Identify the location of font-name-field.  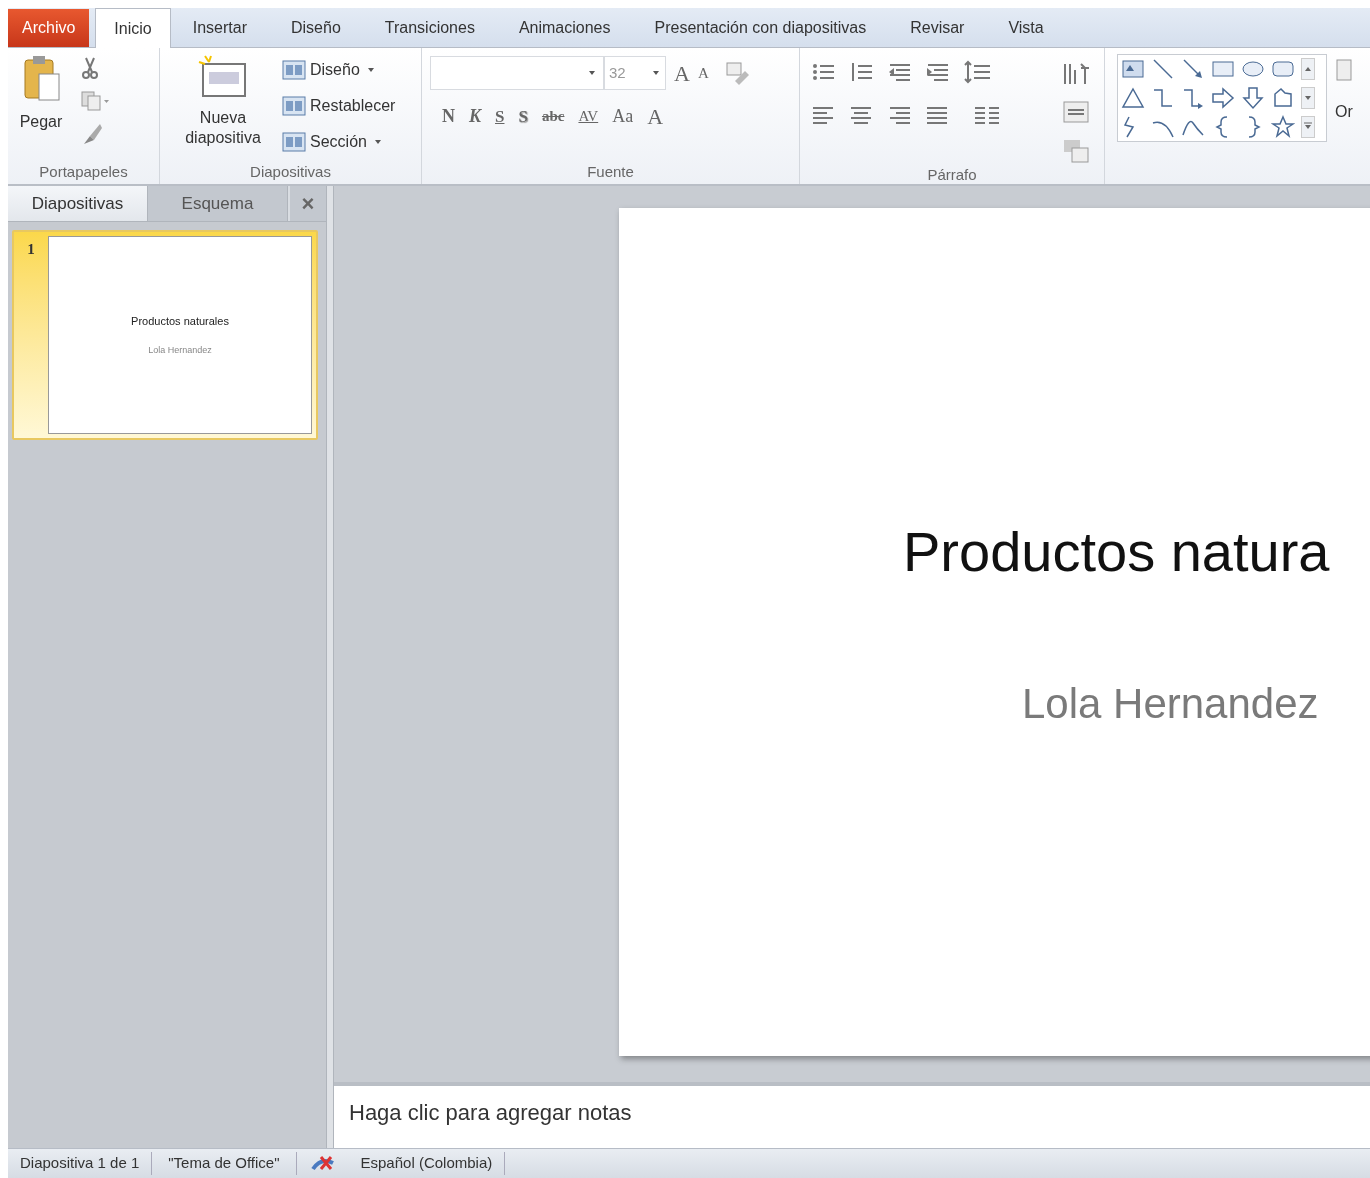
(517, 73).